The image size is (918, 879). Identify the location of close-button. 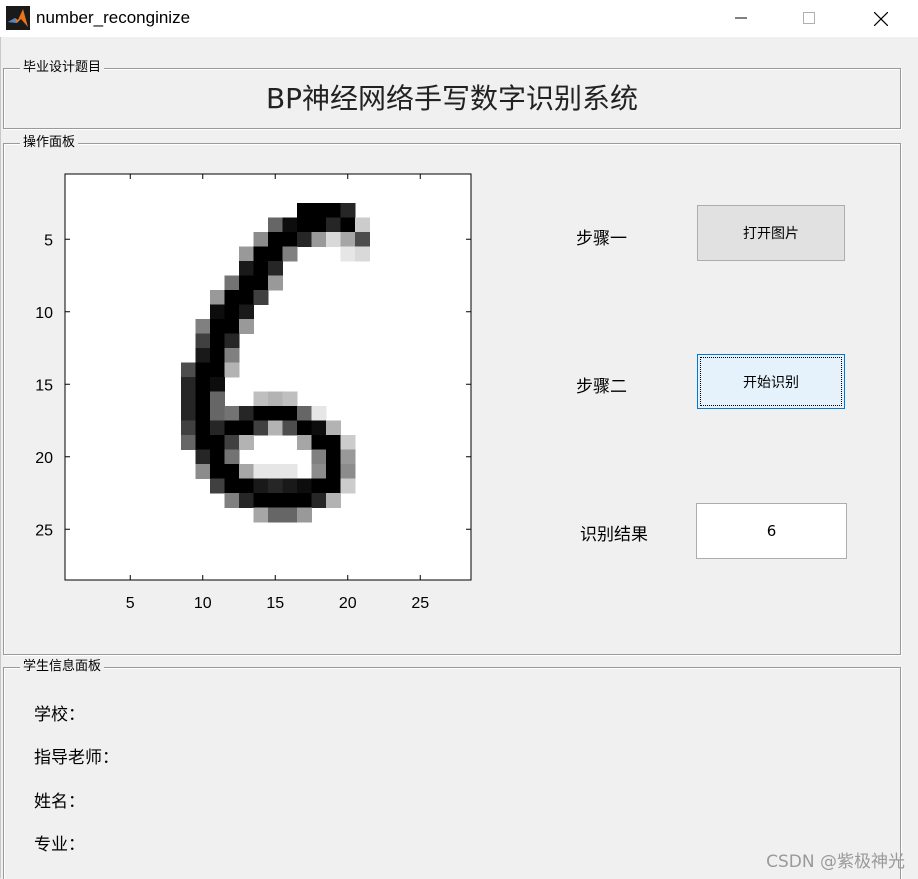
(880, 18).